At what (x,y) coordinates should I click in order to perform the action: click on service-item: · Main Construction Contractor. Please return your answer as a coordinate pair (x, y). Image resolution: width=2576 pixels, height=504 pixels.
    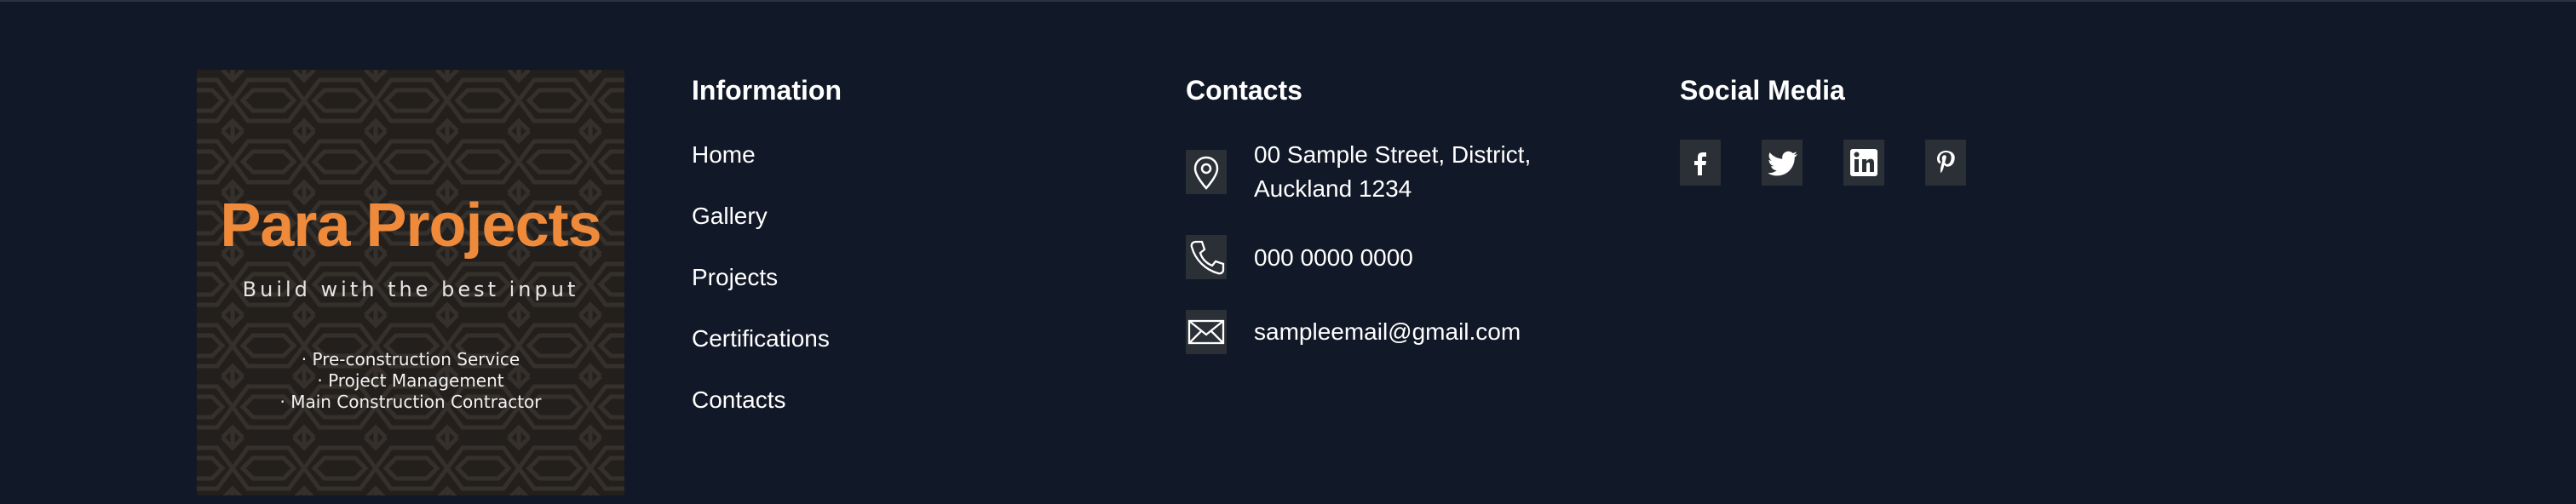
    Looking at the image, I should click on (411, 402).